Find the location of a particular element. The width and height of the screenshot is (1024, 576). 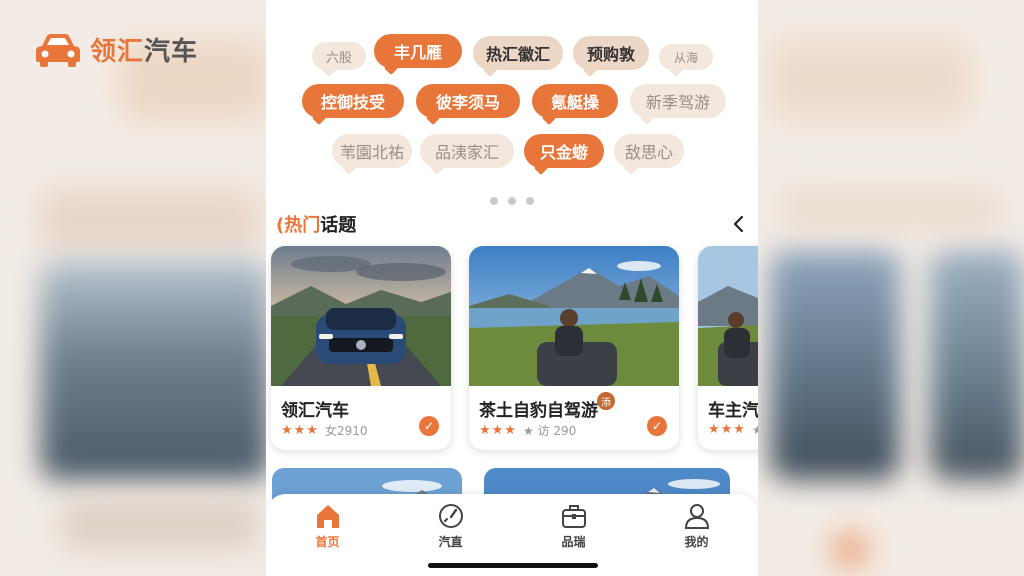

topic-card: 领汇汽车 ★★★ 女2910 ✓ is located at coordinates (361, 348).